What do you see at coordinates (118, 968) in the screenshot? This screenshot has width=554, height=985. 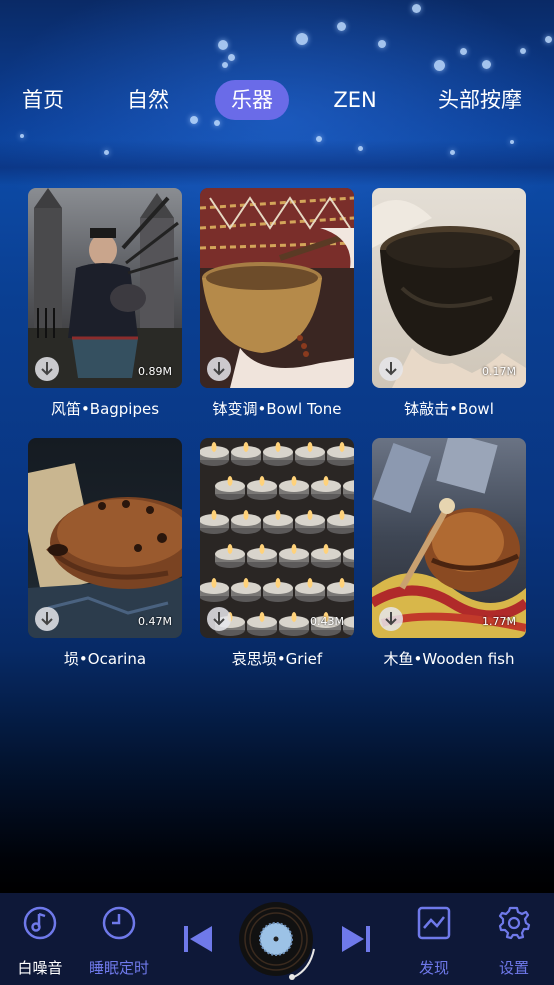 I see `nav-label: 睡眠定时` at bounding box center [118, 968].